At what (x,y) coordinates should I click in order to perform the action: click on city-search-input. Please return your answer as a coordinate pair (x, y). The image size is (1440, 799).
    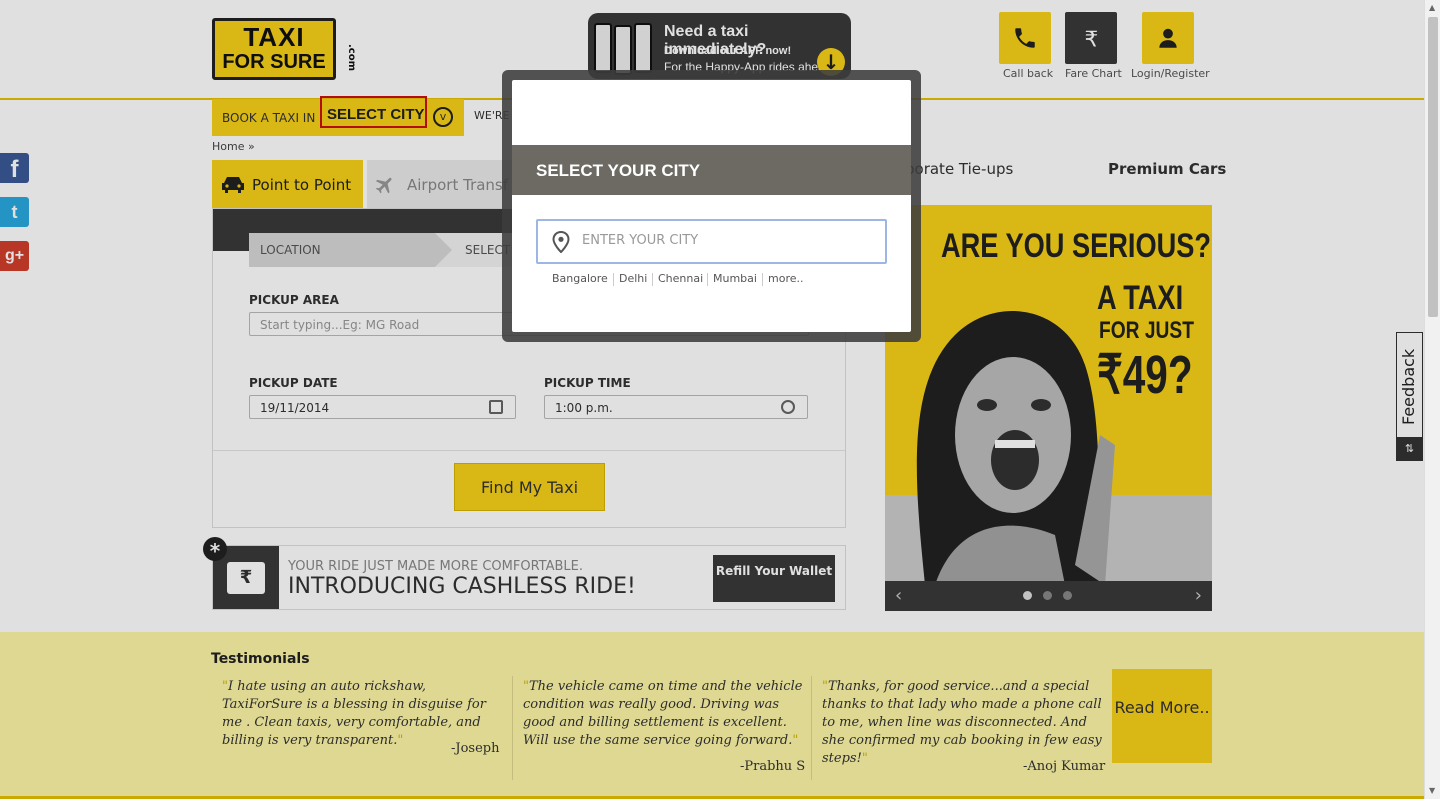
    Looking at the image, I should click on (727, 240).